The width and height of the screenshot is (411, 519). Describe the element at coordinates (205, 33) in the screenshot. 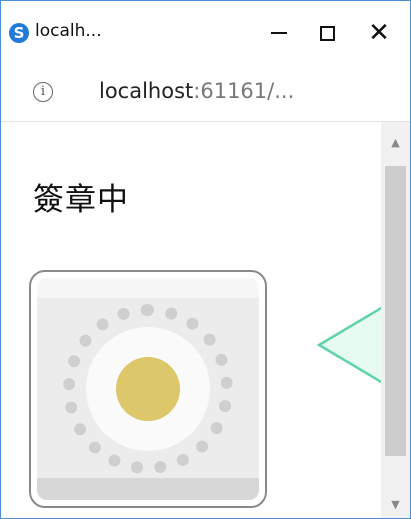

I see `title-bar: S localh... ✕` at that location.